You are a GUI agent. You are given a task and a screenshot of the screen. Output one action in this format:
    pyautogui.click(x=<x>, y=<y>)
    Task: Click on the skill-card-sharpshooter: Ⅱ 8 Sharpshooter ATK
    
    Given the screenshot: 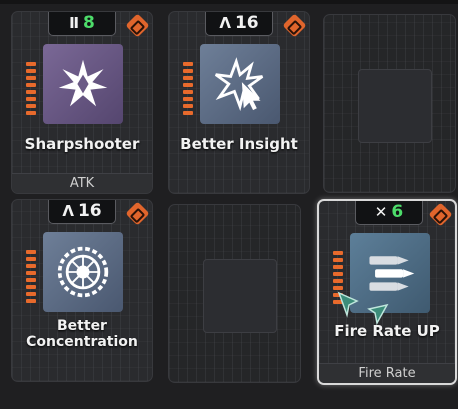 What is the action you would take?
    pyautogui.click(x=82, y=102)
    